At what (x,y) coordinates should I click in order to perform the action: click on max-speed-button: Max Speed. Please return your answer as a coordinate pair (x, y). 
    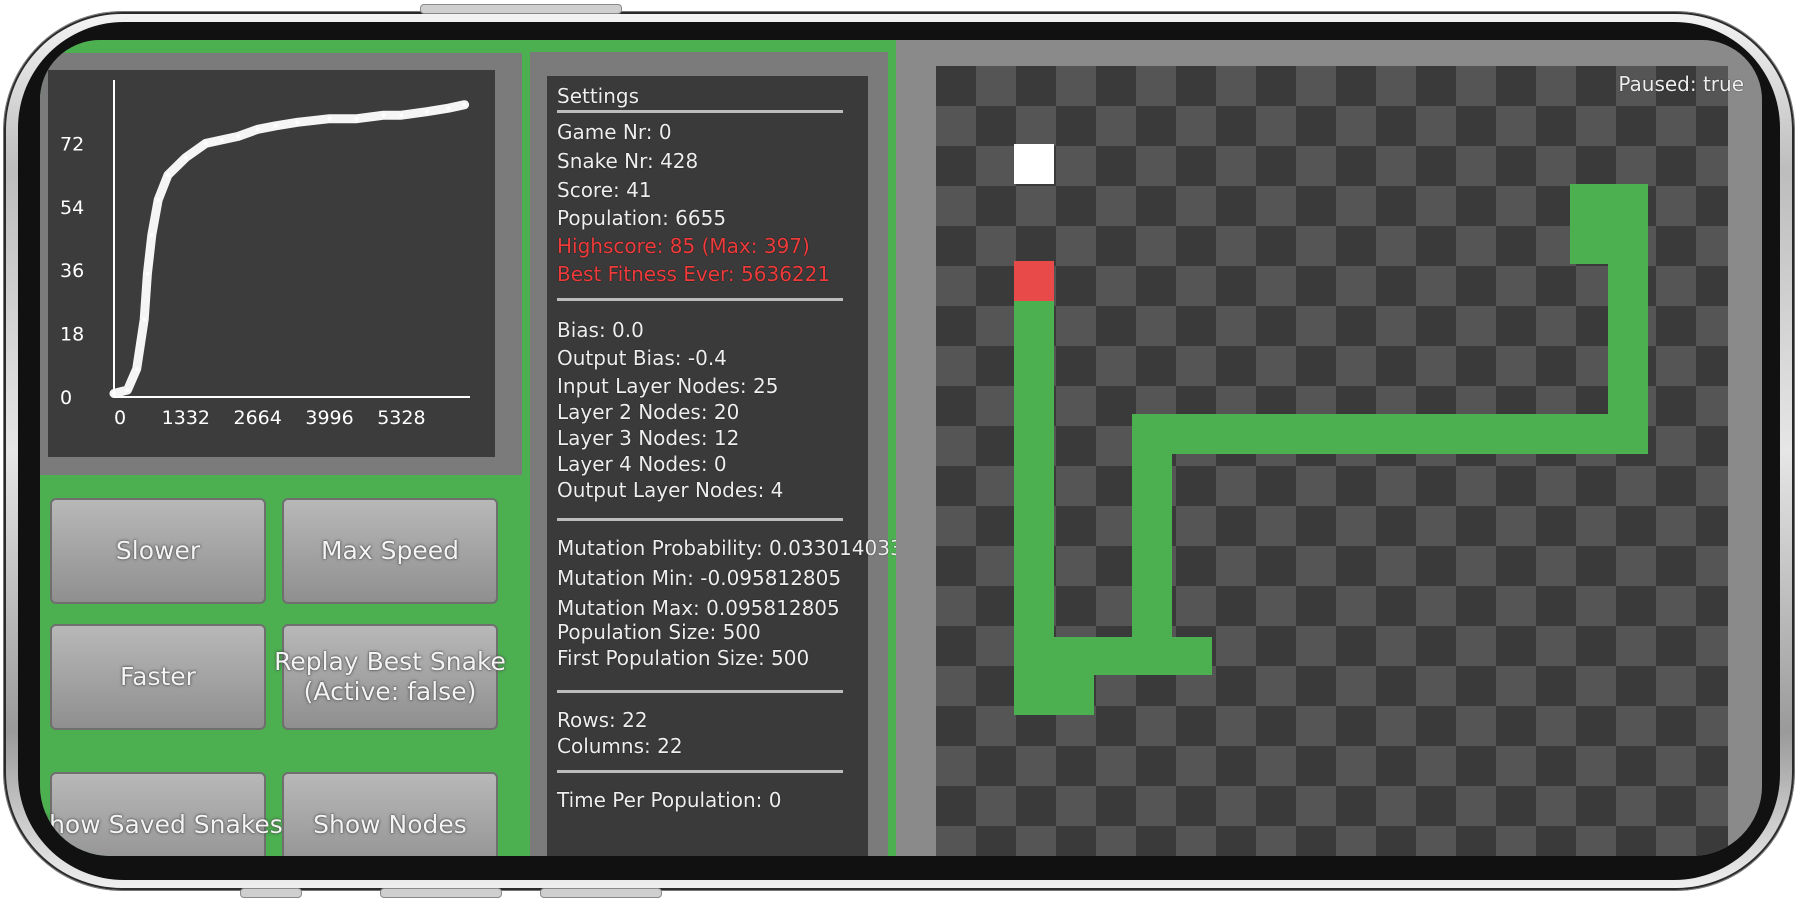
    Looking at the image, I should click on (390, 551).